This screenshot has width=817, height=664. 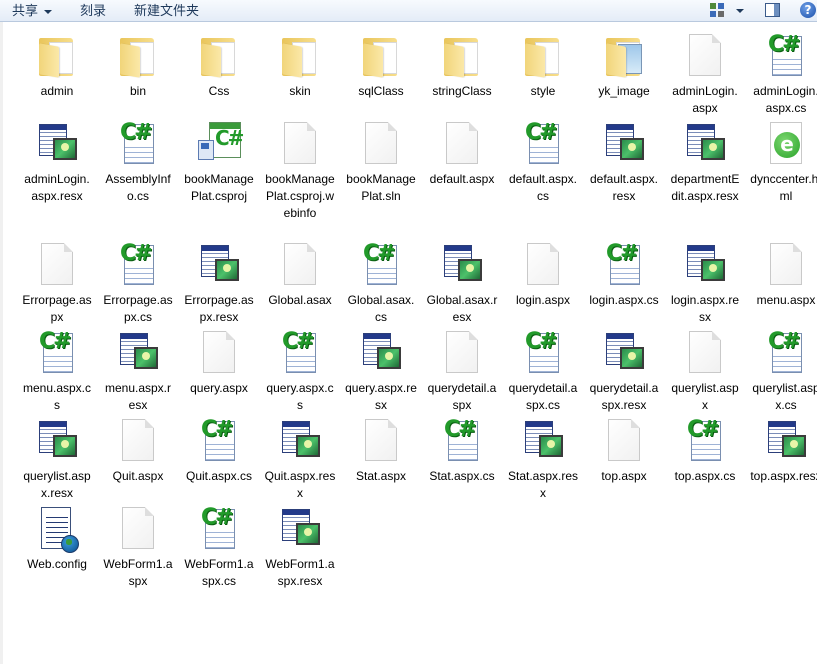 What do you see at coordinates (57, 484) in the screenshot?
I see `file-name-label: querylist.aspx.resx` at bounding box center [57, 484].